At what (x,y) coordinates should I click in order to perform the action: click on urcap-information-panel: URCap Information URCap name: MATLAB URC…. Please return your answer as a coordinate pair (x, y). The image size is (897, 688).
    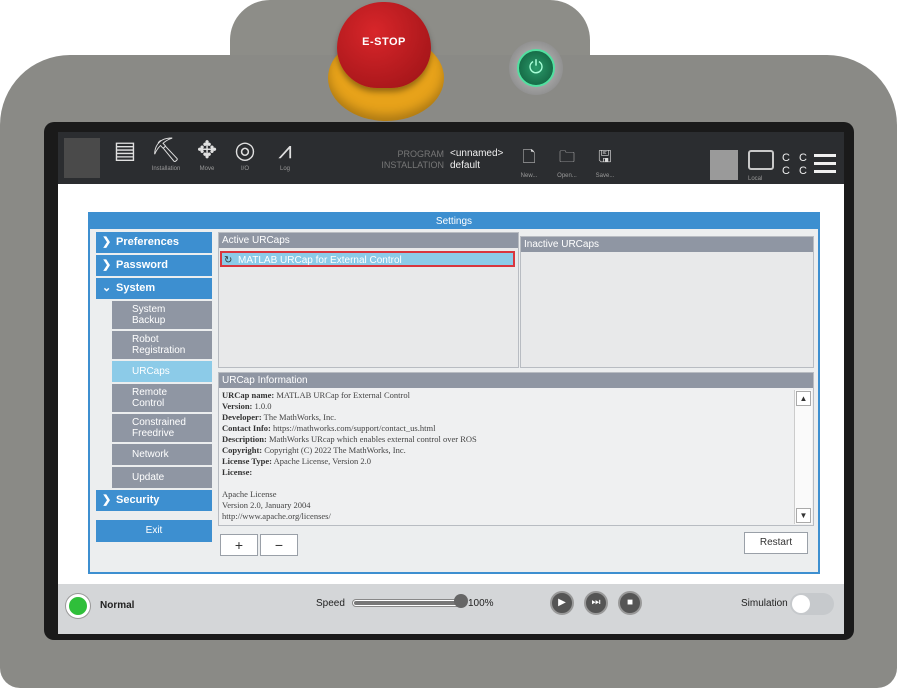
    Looking at the image, I should click on (516, 449).